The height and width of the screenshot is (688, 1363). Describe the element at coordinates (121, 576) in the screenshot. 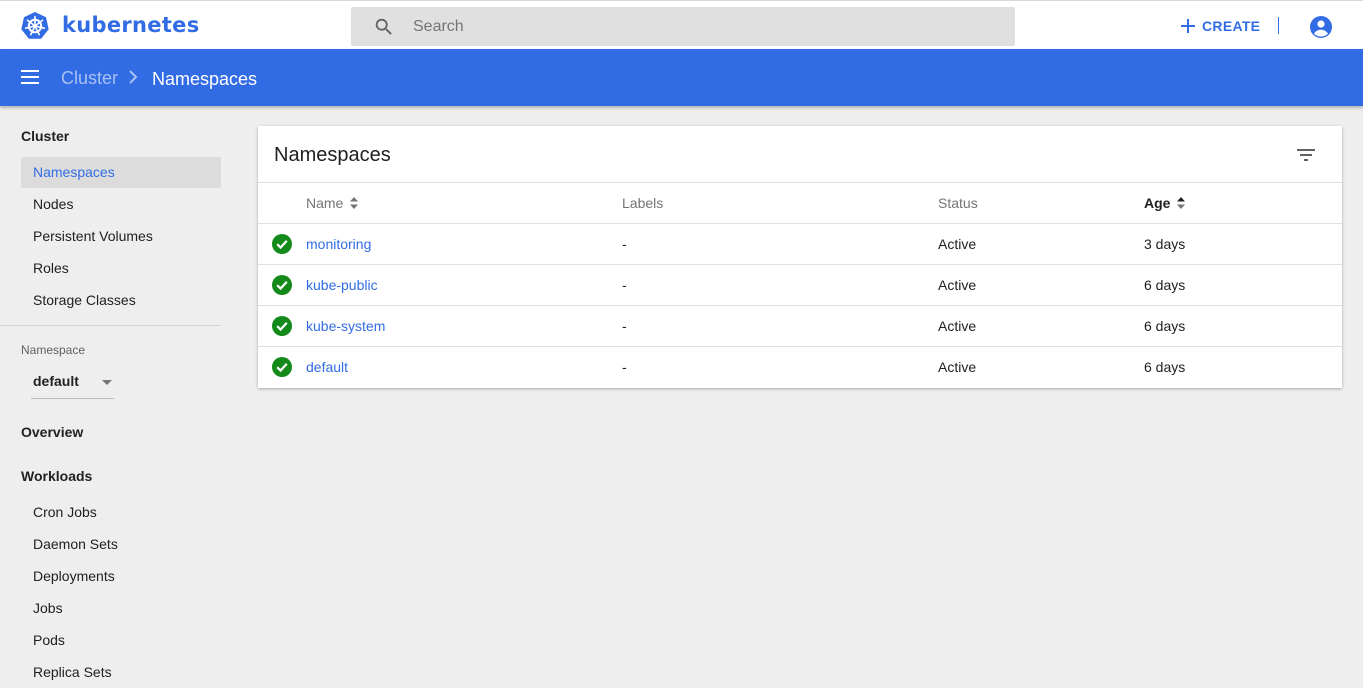

I see `sidebar-item-deployments: Deployments` at that location.